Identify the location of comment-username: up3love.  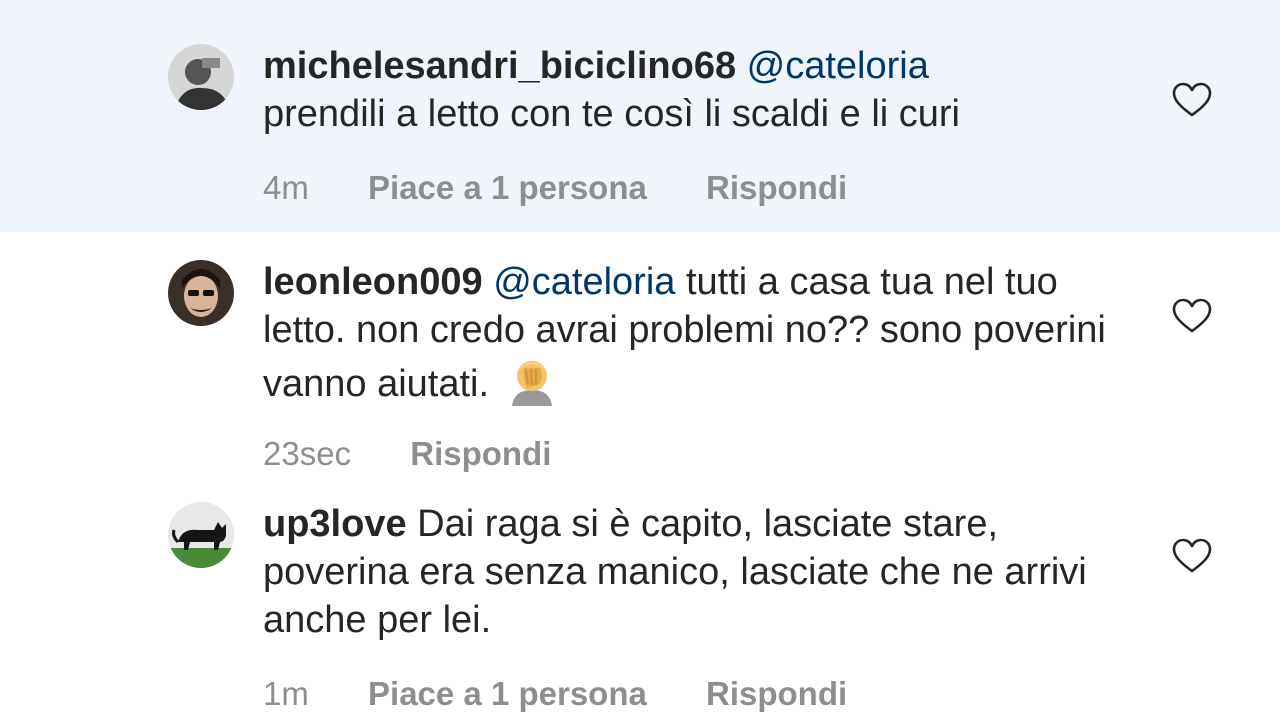
(335, 524).